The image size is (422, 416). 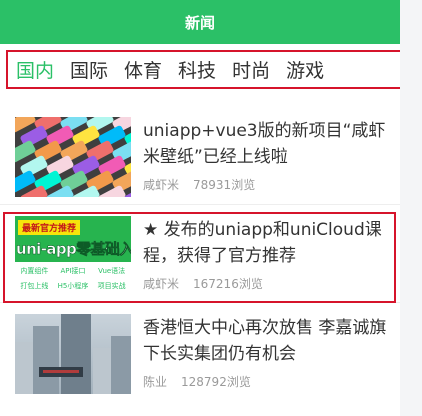 I want to click on news-info: uniapp+vue3版的新项目“咸虾米壁纸”已经上线啦 咸虾米 78931浏览, so click(x=265, y=155).